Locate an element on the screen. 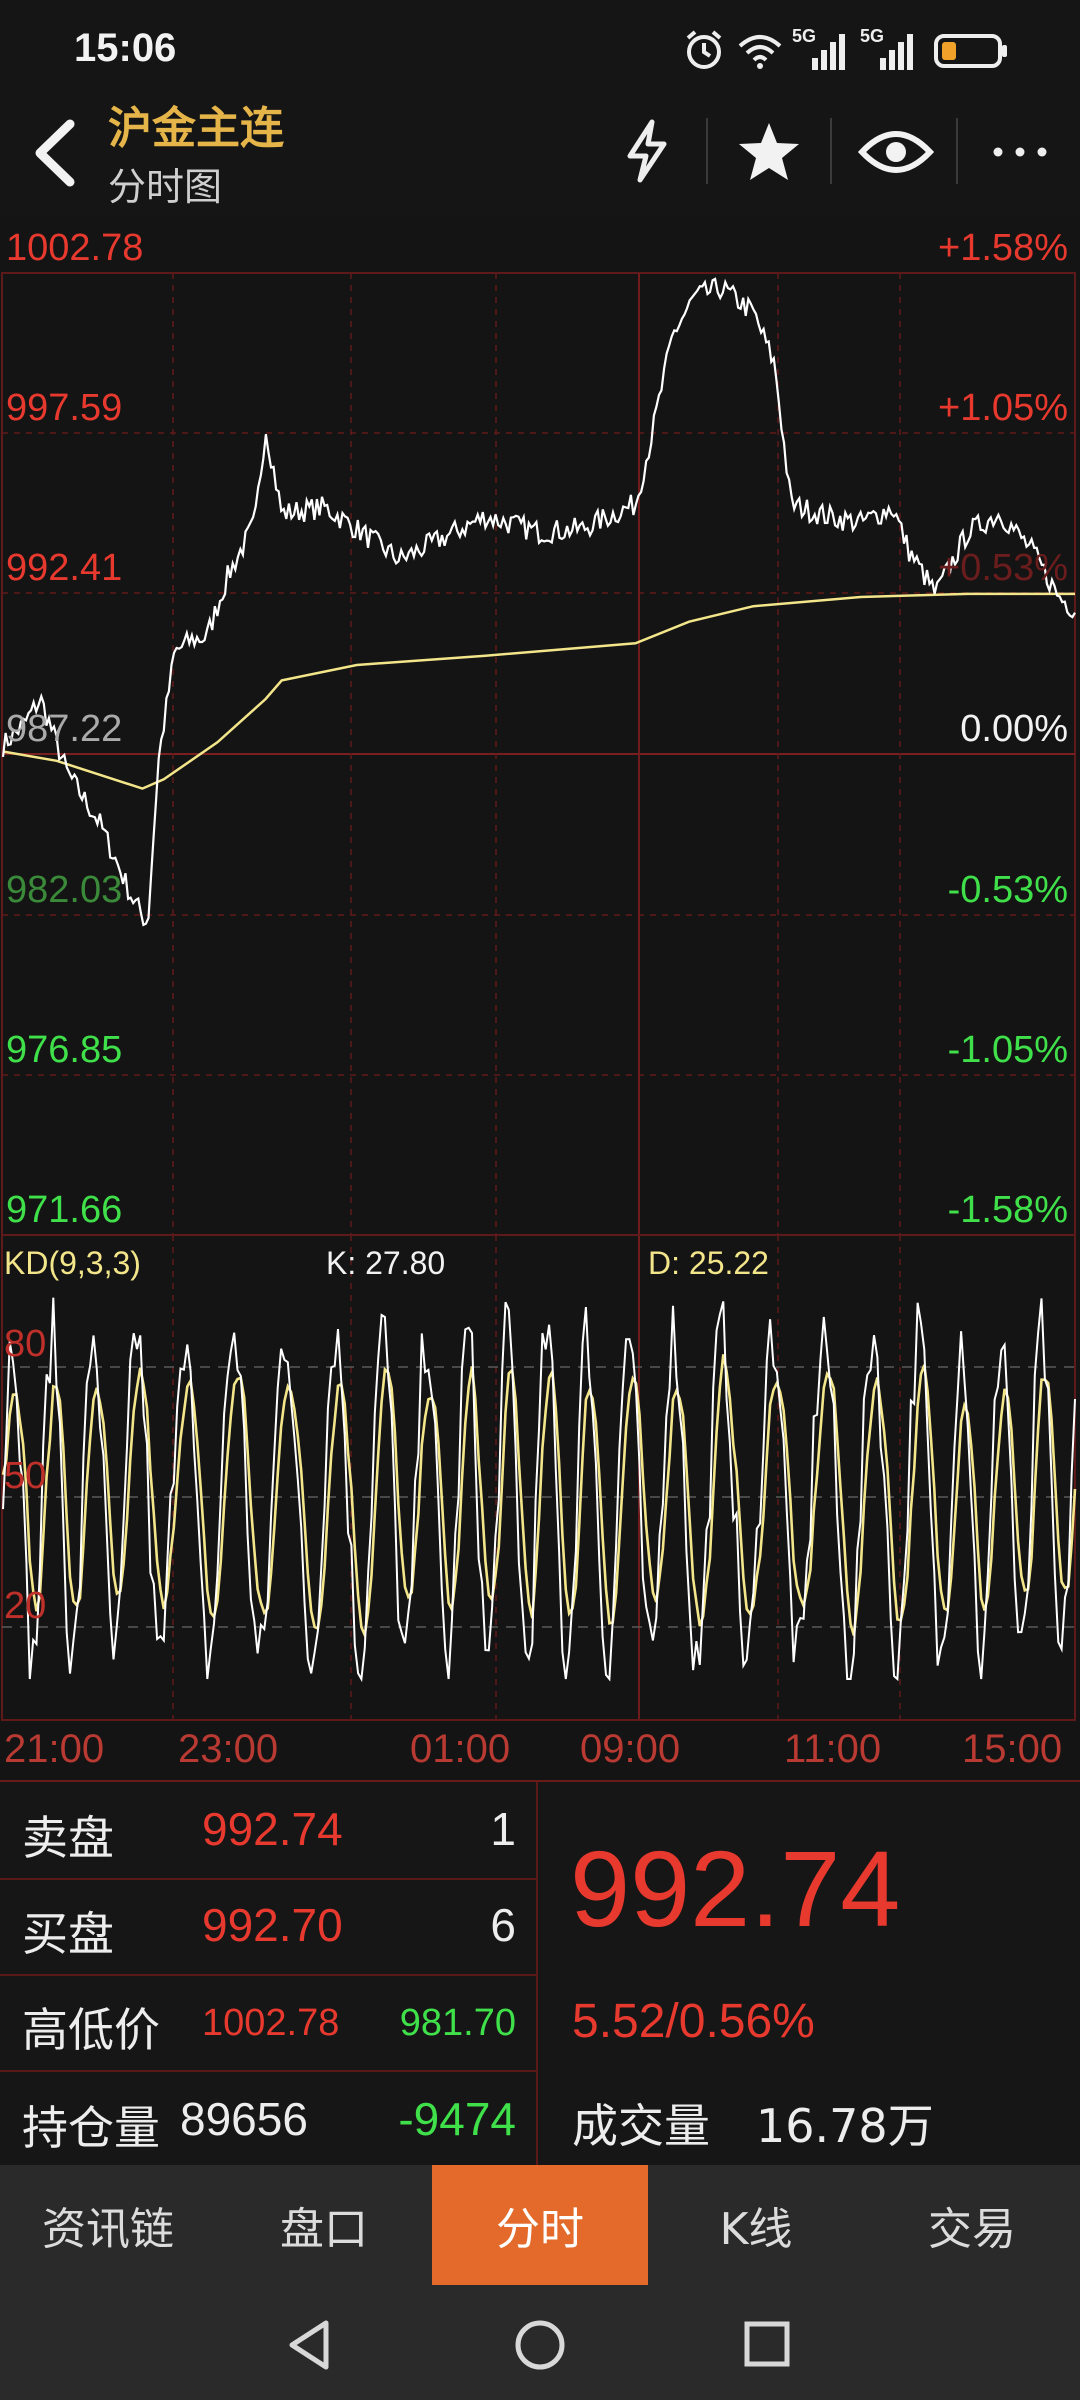 The width and height of the screenshot is (1080, 2400). pct-label: +1.58% is located at coordinates (1003, 248).